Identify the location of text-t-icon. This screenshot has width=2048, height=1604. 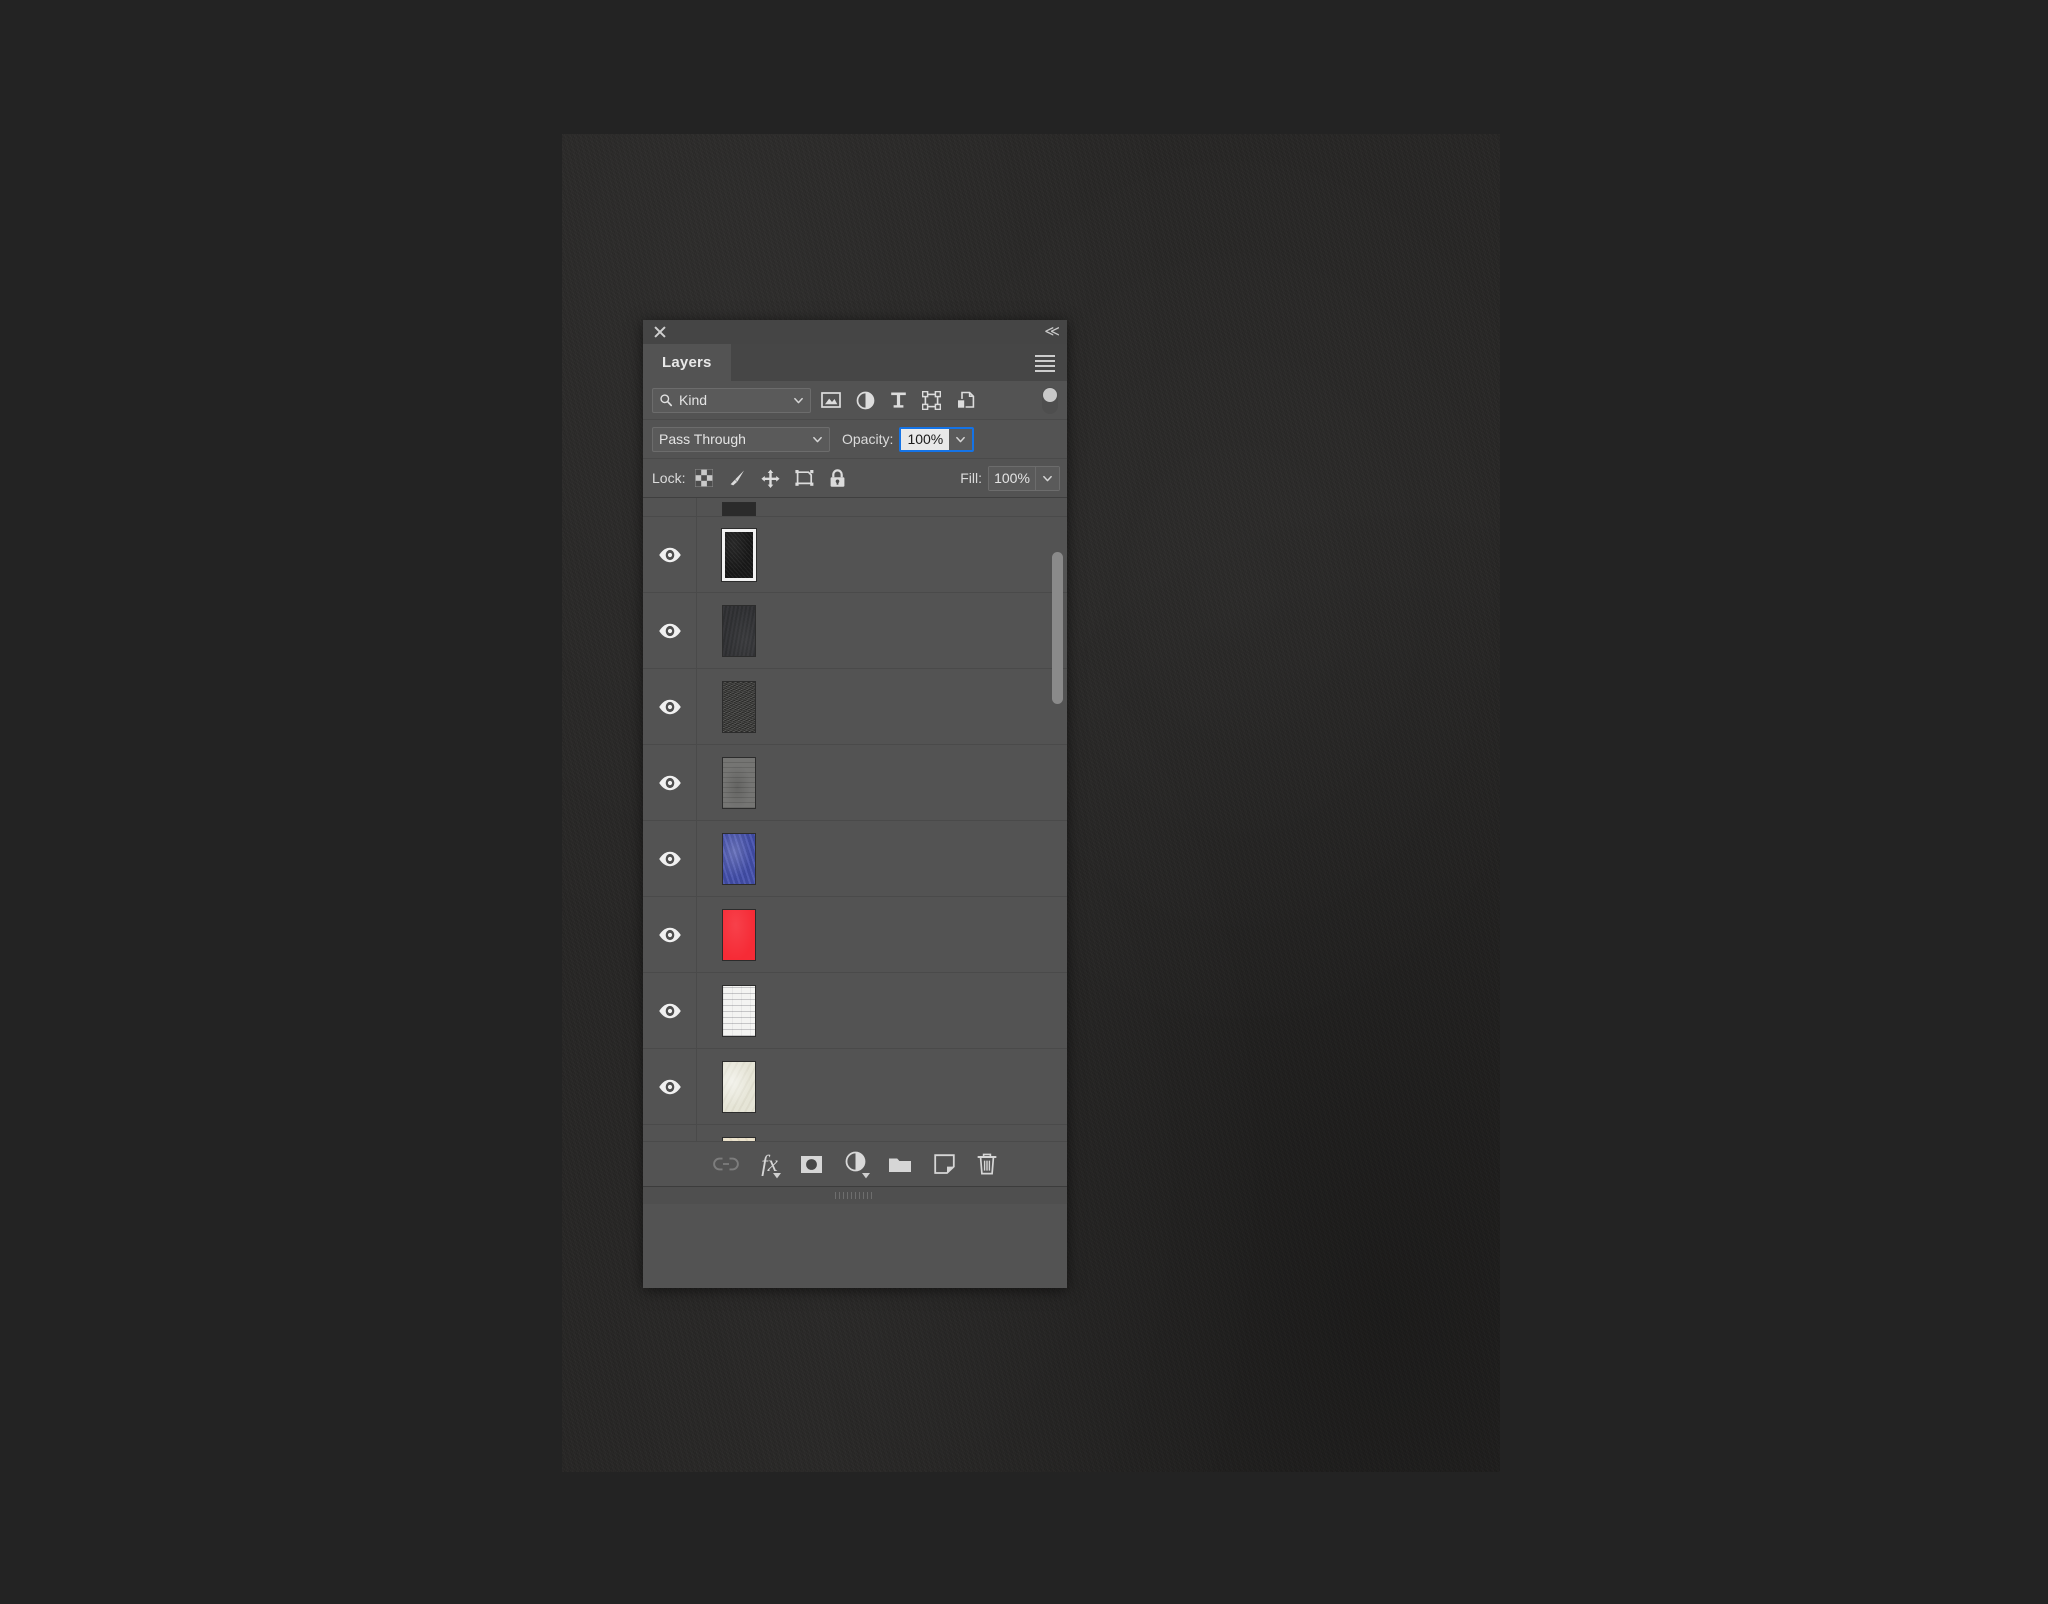
(898, 400).